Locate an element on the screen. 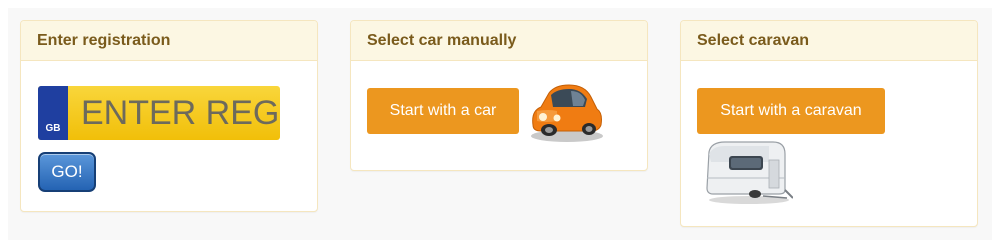  start-with-car-button: Start with a car is located at coordinates (443, 111).